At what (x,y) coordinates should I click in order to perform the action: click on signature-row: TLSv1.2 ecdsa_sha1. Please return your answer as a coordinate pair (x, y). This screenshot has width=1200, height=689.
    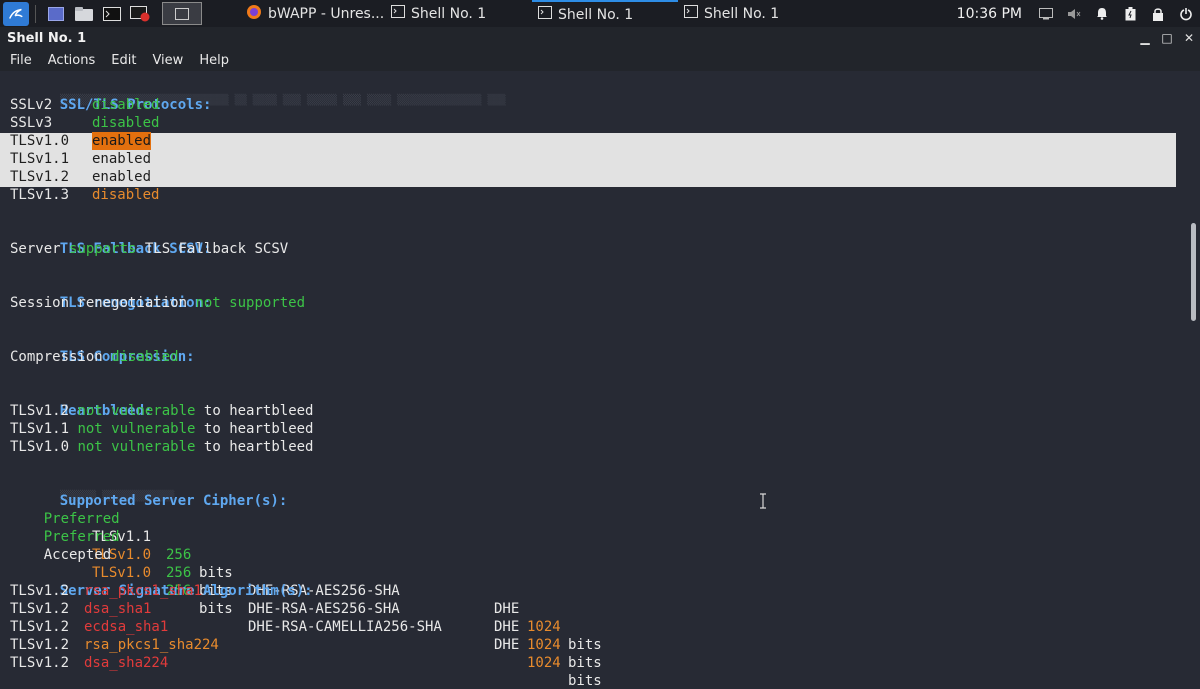
    Looking at the image, I should click on (89, 627).